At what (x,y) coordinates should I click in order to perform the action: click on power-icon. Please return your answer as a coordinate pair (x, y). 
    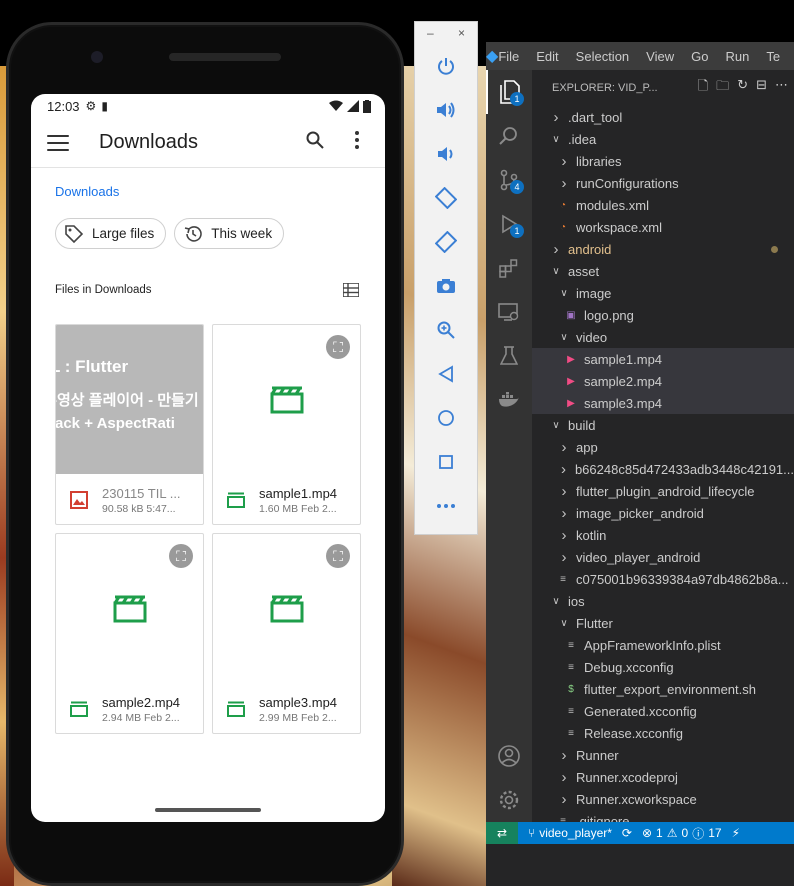
    Looking at the image, I should click on (446, 66).